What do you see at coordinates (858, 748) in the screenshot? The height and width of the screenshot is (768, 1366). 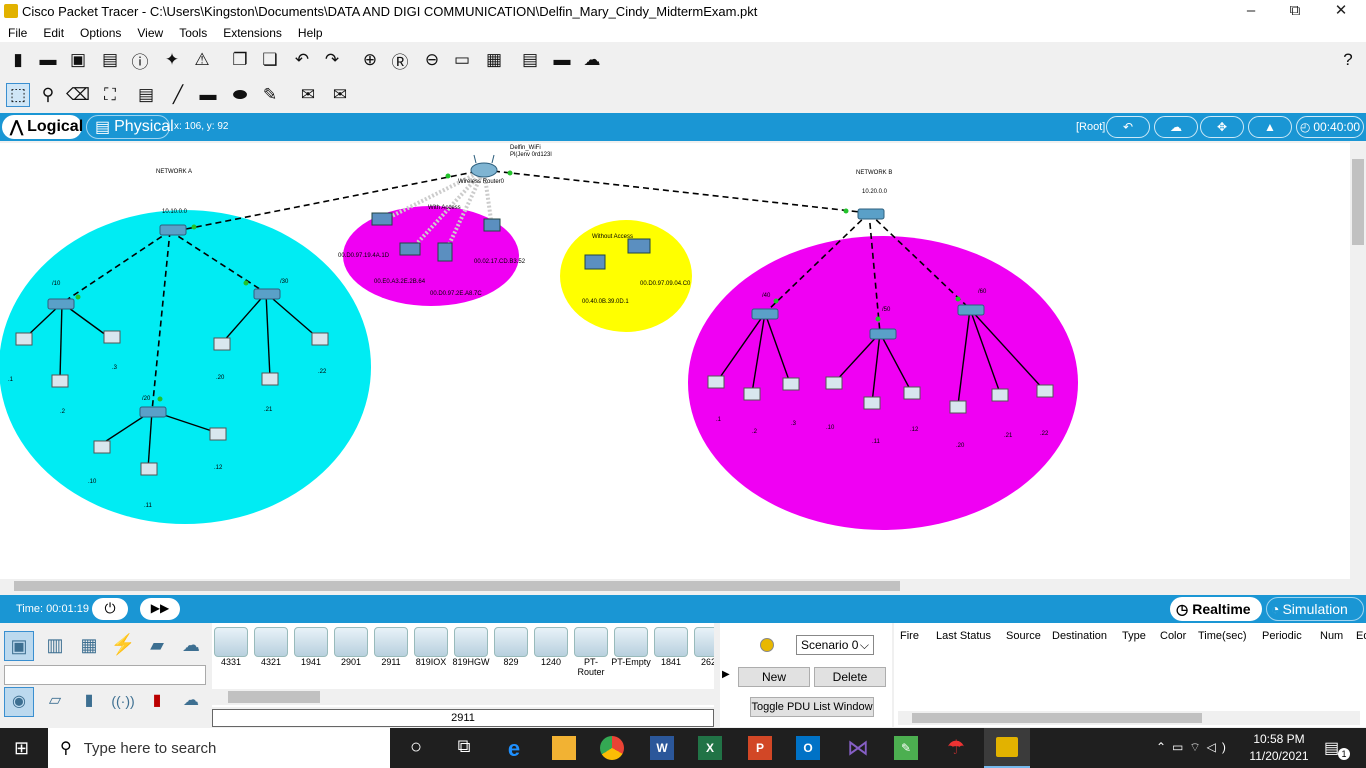 I see `visual-studio-icon: ⋈` at bounding box center [858, 748].